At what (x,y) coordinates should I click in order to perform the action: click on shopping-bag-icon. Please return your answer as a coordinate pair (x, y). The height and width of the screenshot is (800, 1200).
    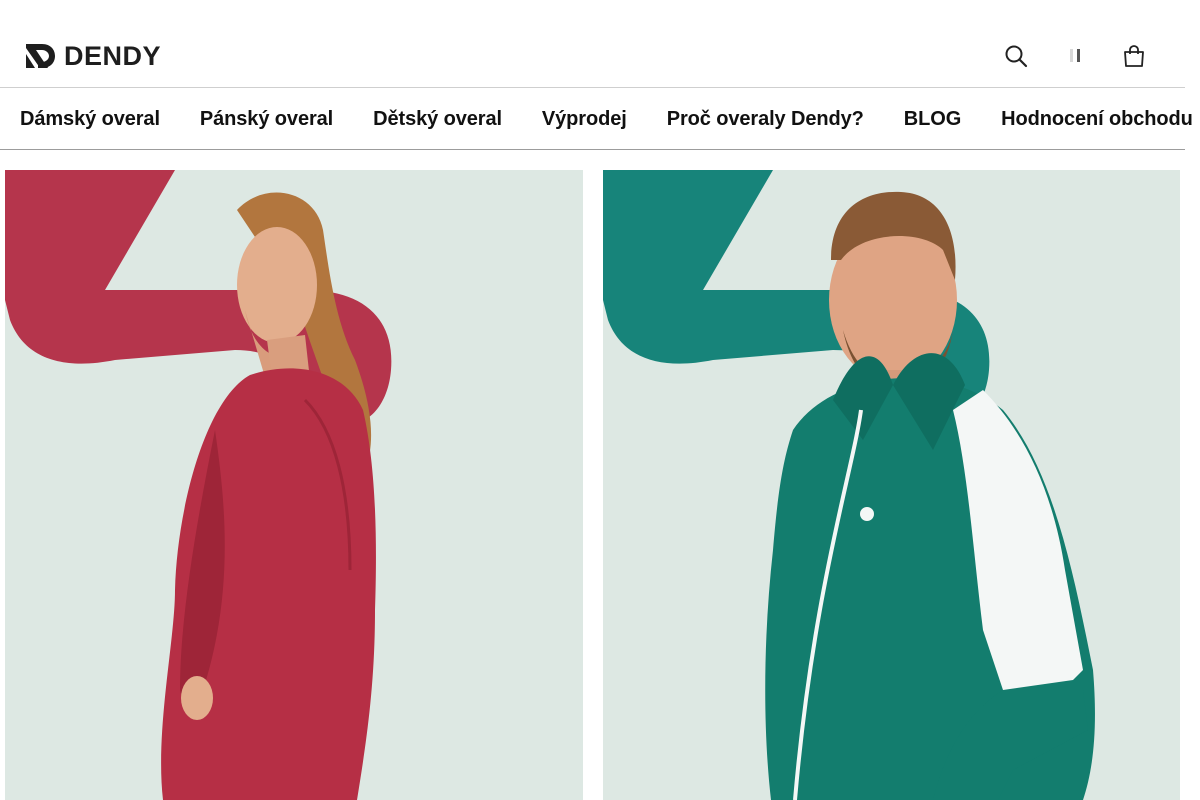
    Looking at the image, I should click on (1134, 56).